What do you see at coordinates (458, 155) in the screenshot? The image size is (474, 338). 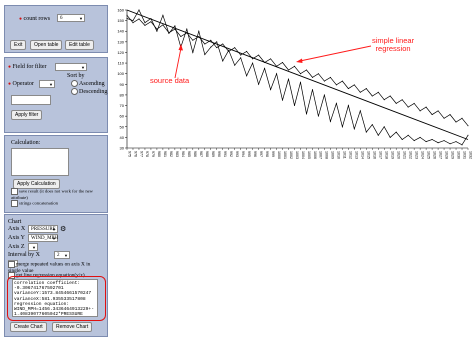 I see `x-tick-label: 1030` at bounding box center [458, 155].